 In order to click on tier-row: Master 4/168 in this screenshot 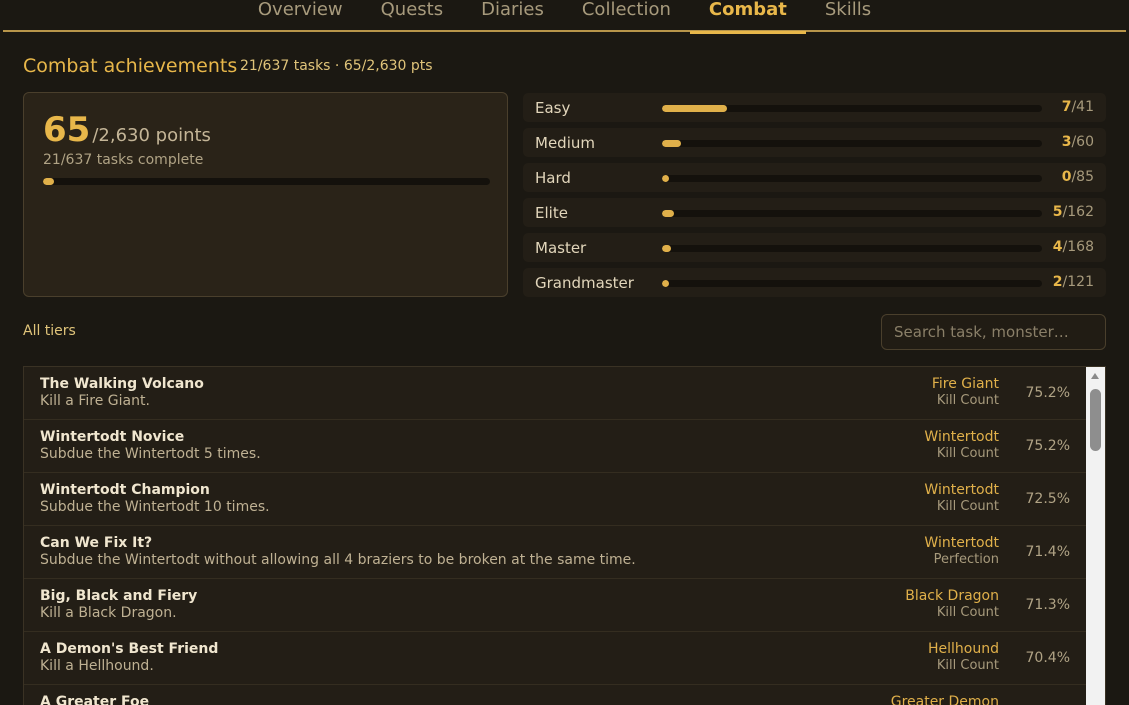, I will do `click(814, 247)`.